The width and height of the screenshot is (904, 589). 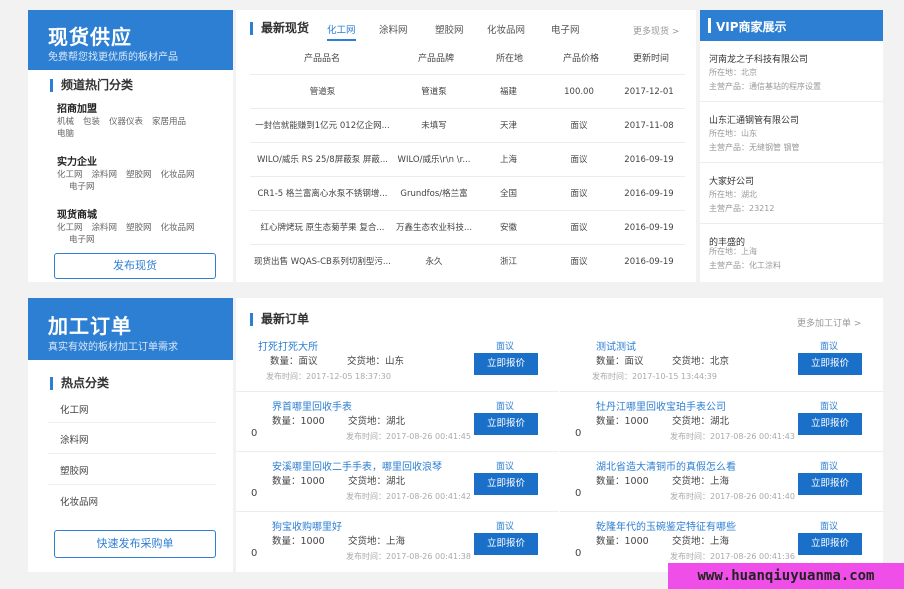 What do you see at coordinates (91, 122) in the screenshot?
I see `category-link: 包装` at bounding box center [91, 122].